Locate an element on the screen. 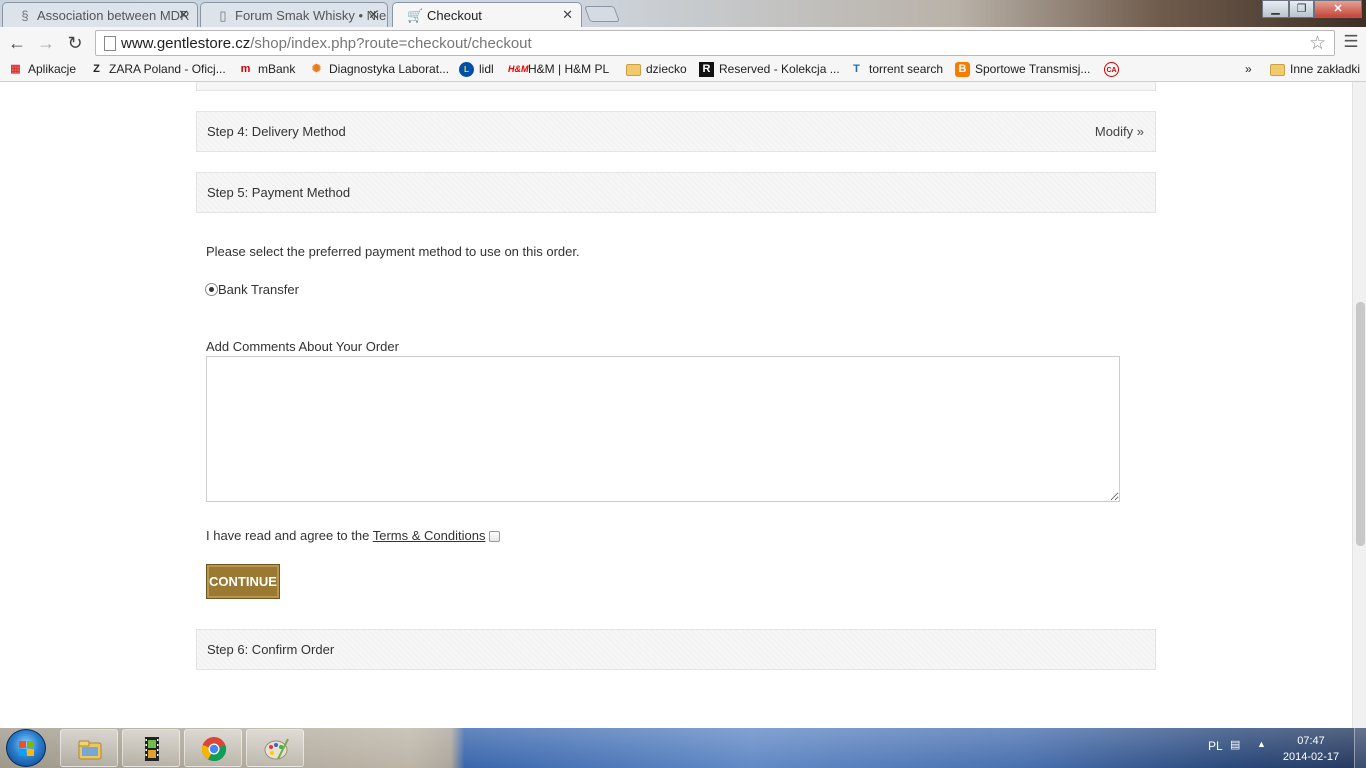 This screenshot has height=768, width=1366. start-button is located at coordinates (26, 748).